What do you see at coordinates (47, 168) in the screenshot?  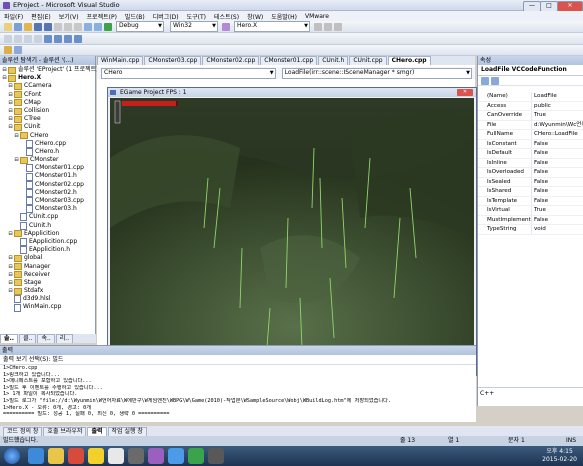 I see `tree-item: CMonster01.cpp` at bounding box center [47, 168].